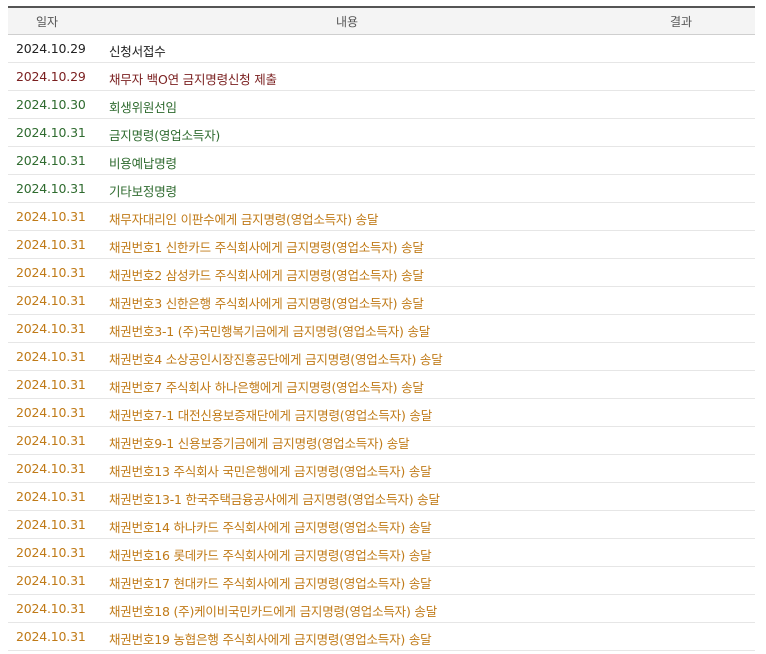 The image size is (766, 654). I want to click on table-row: 2024.10.31 금지명령(영업소득자), so click(381, 133).